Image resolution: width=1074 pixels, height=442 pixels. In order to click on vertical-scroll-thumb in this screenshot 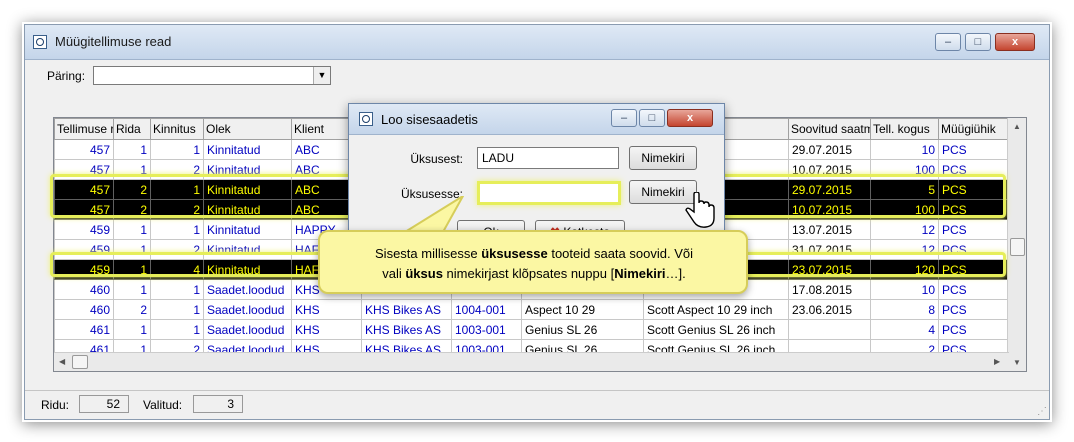, I will do `click(1017, 247)`.